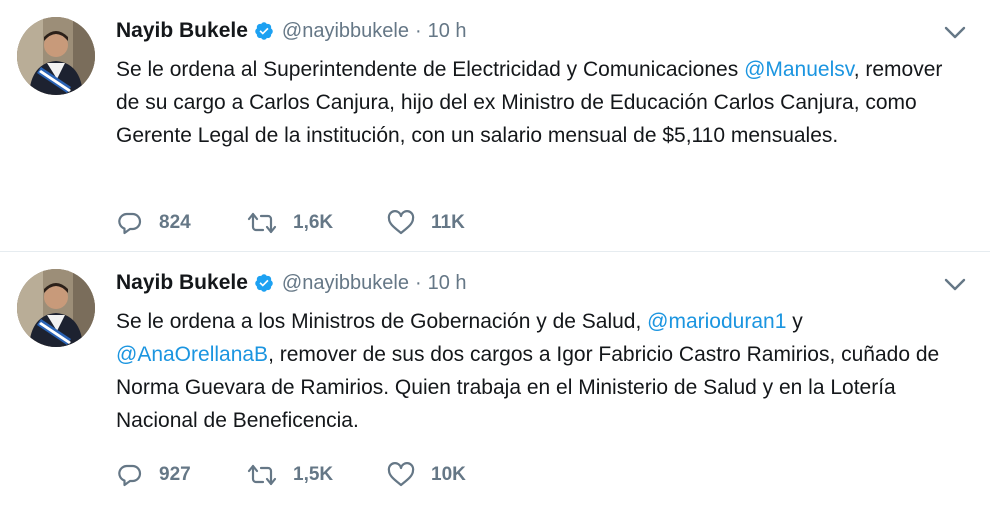 This screenshot has height=507, width=990. I want to click on mention-link: @Manuelsv, so click(799, 69).